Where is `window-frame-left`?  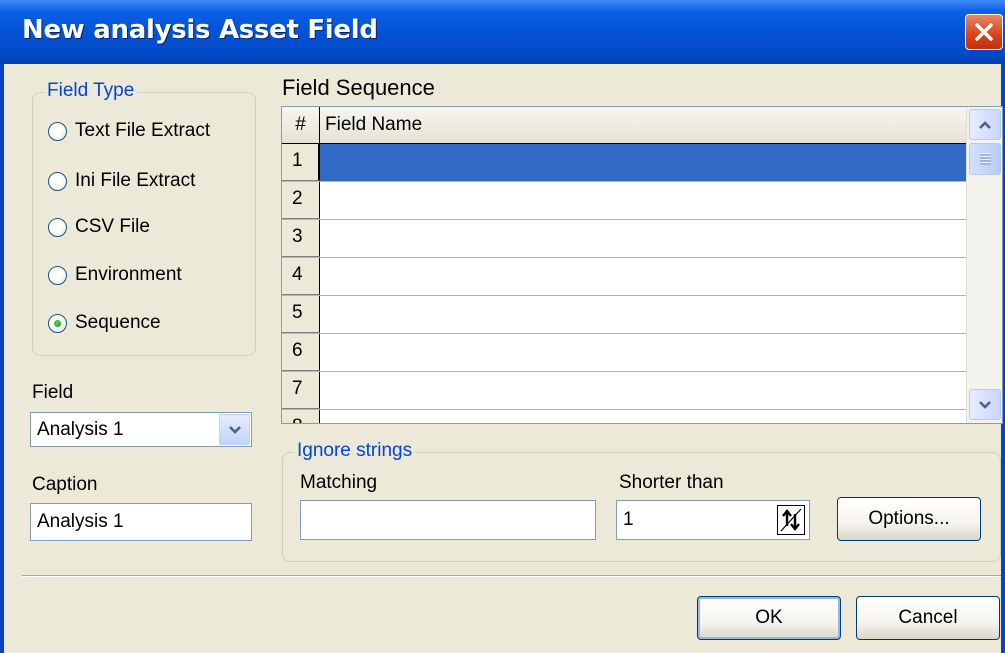
window-frame-left is located at coordinates (2, 358).